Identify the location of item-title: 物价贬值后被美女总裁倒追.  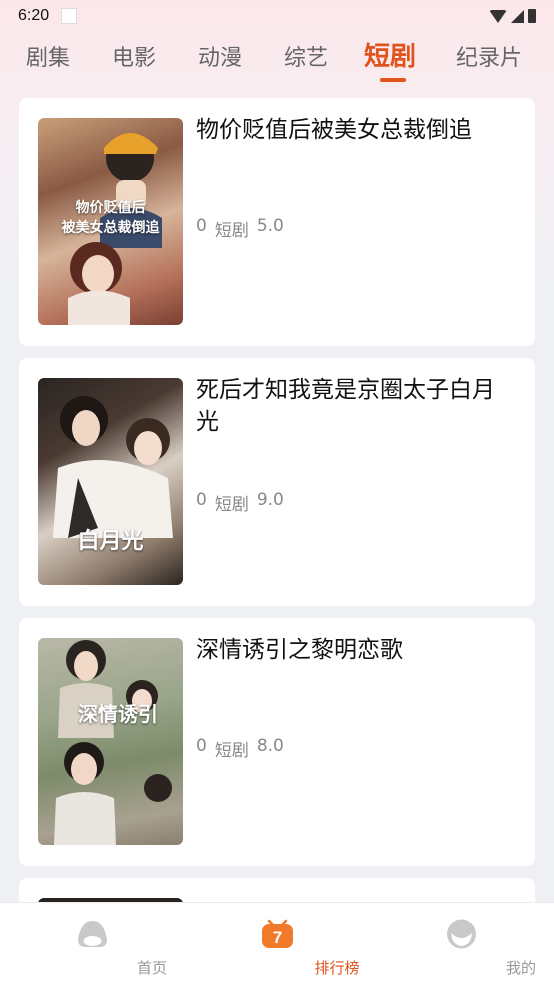
(356, 130).